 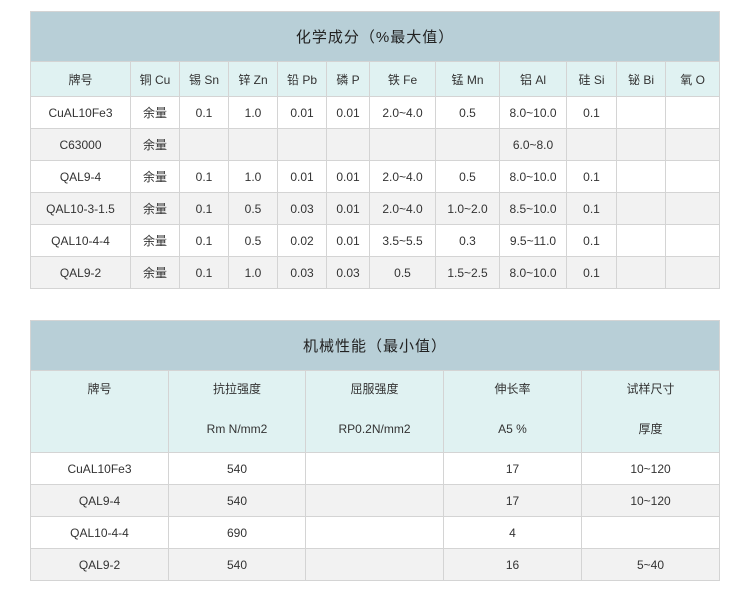 I want to click on table-cell: 0.3, so click(x=467, y=240).